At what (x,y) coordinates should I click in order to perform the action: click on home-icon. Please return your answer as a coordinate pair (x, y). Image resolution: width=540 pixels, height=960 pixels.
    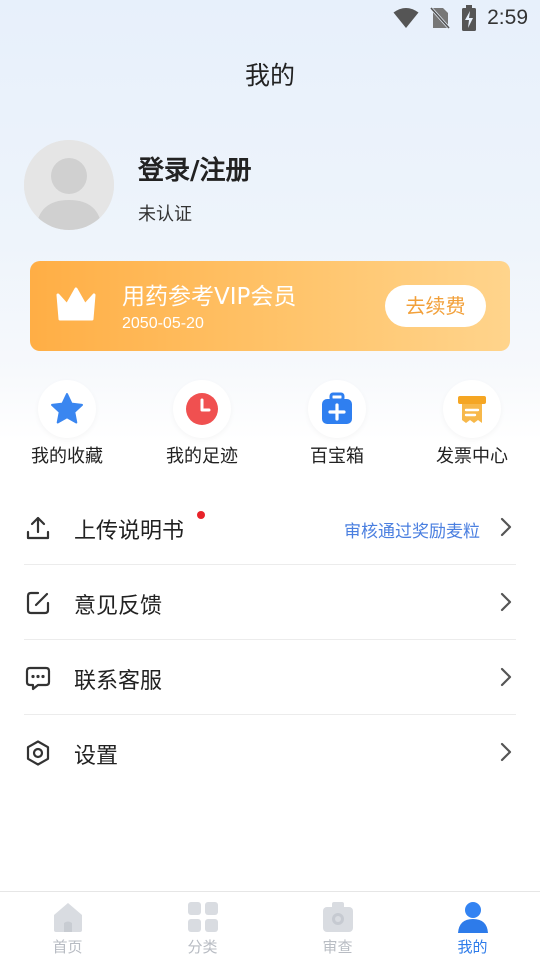
    Looking at the image, I should click on (67, 917).